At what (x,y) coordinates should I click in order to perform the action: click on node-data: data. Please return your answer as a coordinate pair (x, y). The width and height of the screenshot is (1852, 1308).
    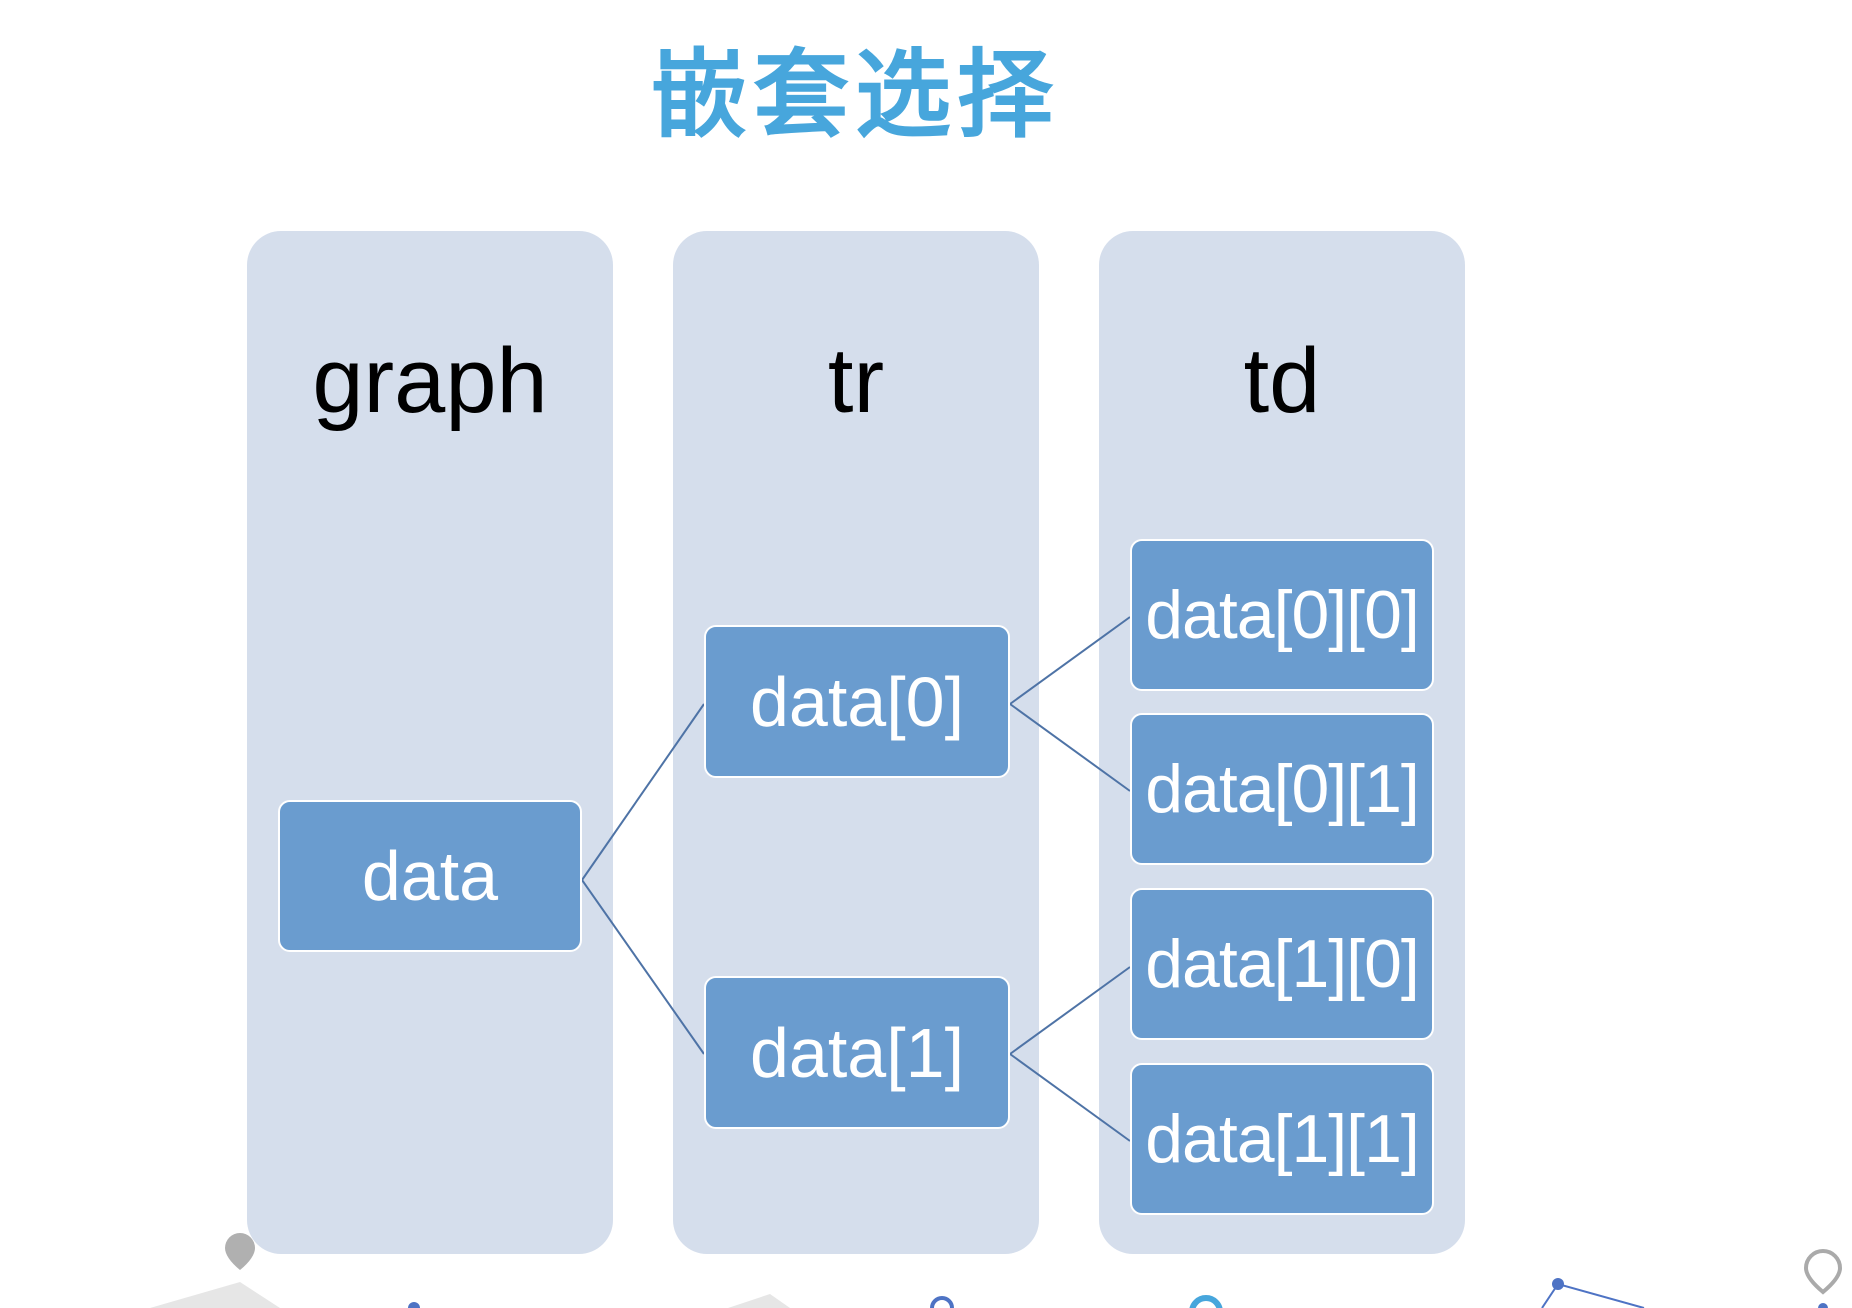
    Looking at the image, I should click on (430, 876).